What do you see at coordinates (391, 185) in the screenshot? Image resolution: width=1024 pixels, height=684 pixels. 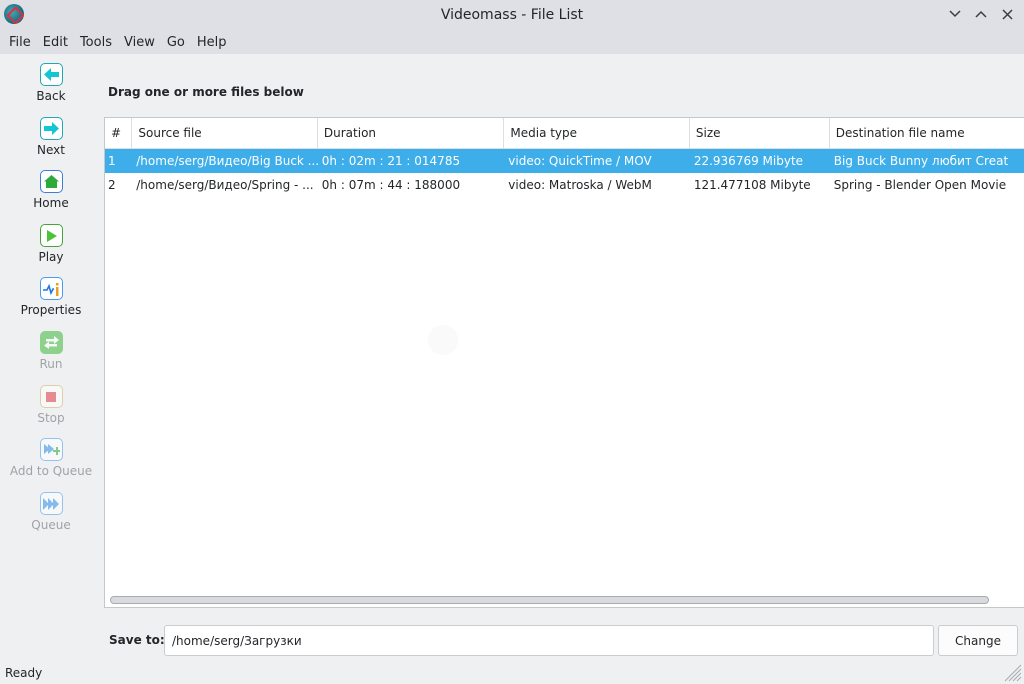 I see `cell-duration: 0h : 07m : 44 : 188000` at bounding box center [391, 185].